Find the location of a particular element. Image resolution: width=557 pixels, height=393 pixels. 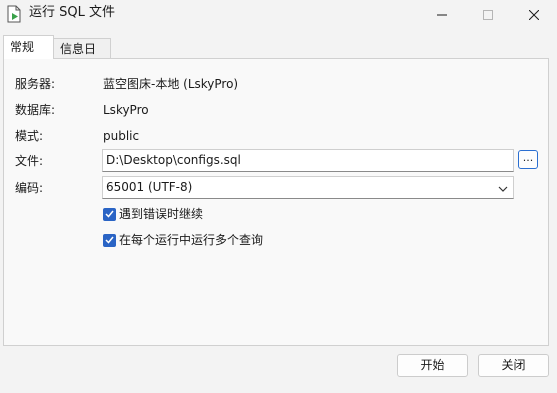

tab-general: 常规 is located at coordinates (28, 47).